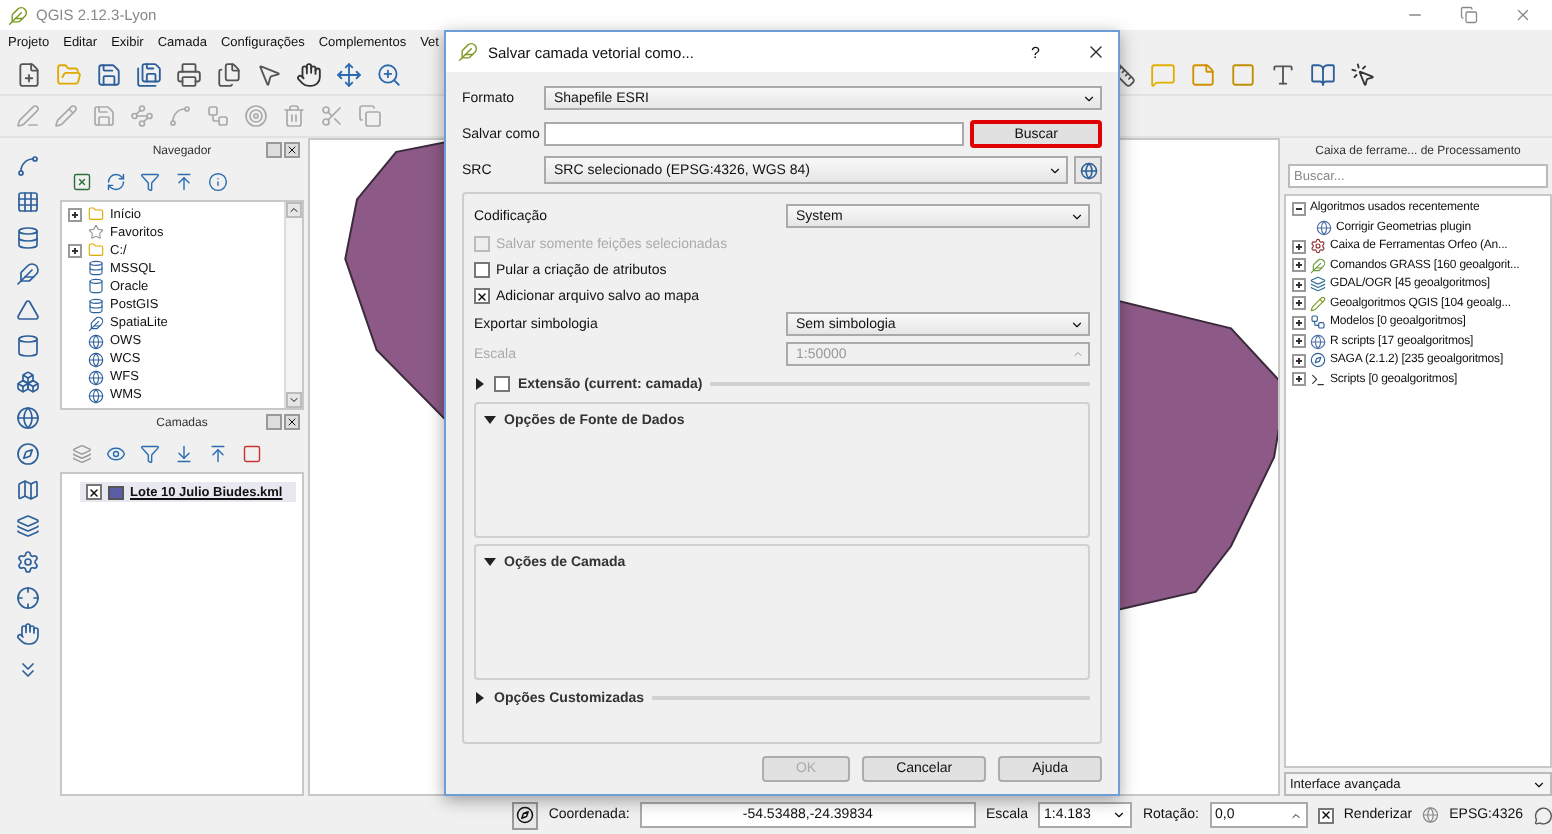  Describe the element at coordinates (1035, 52) in the screenshot. I see `help-button: ?` at that location.